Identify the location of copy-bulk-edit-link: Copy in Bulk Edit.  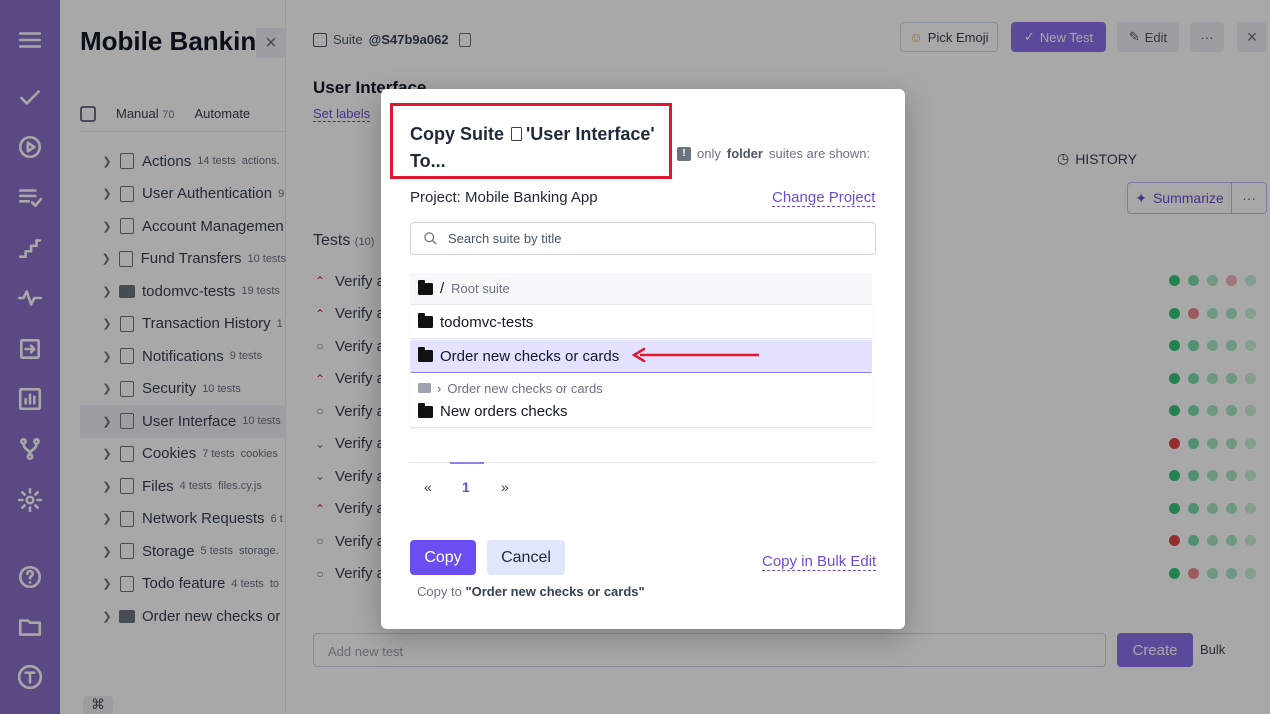
(819, 562).